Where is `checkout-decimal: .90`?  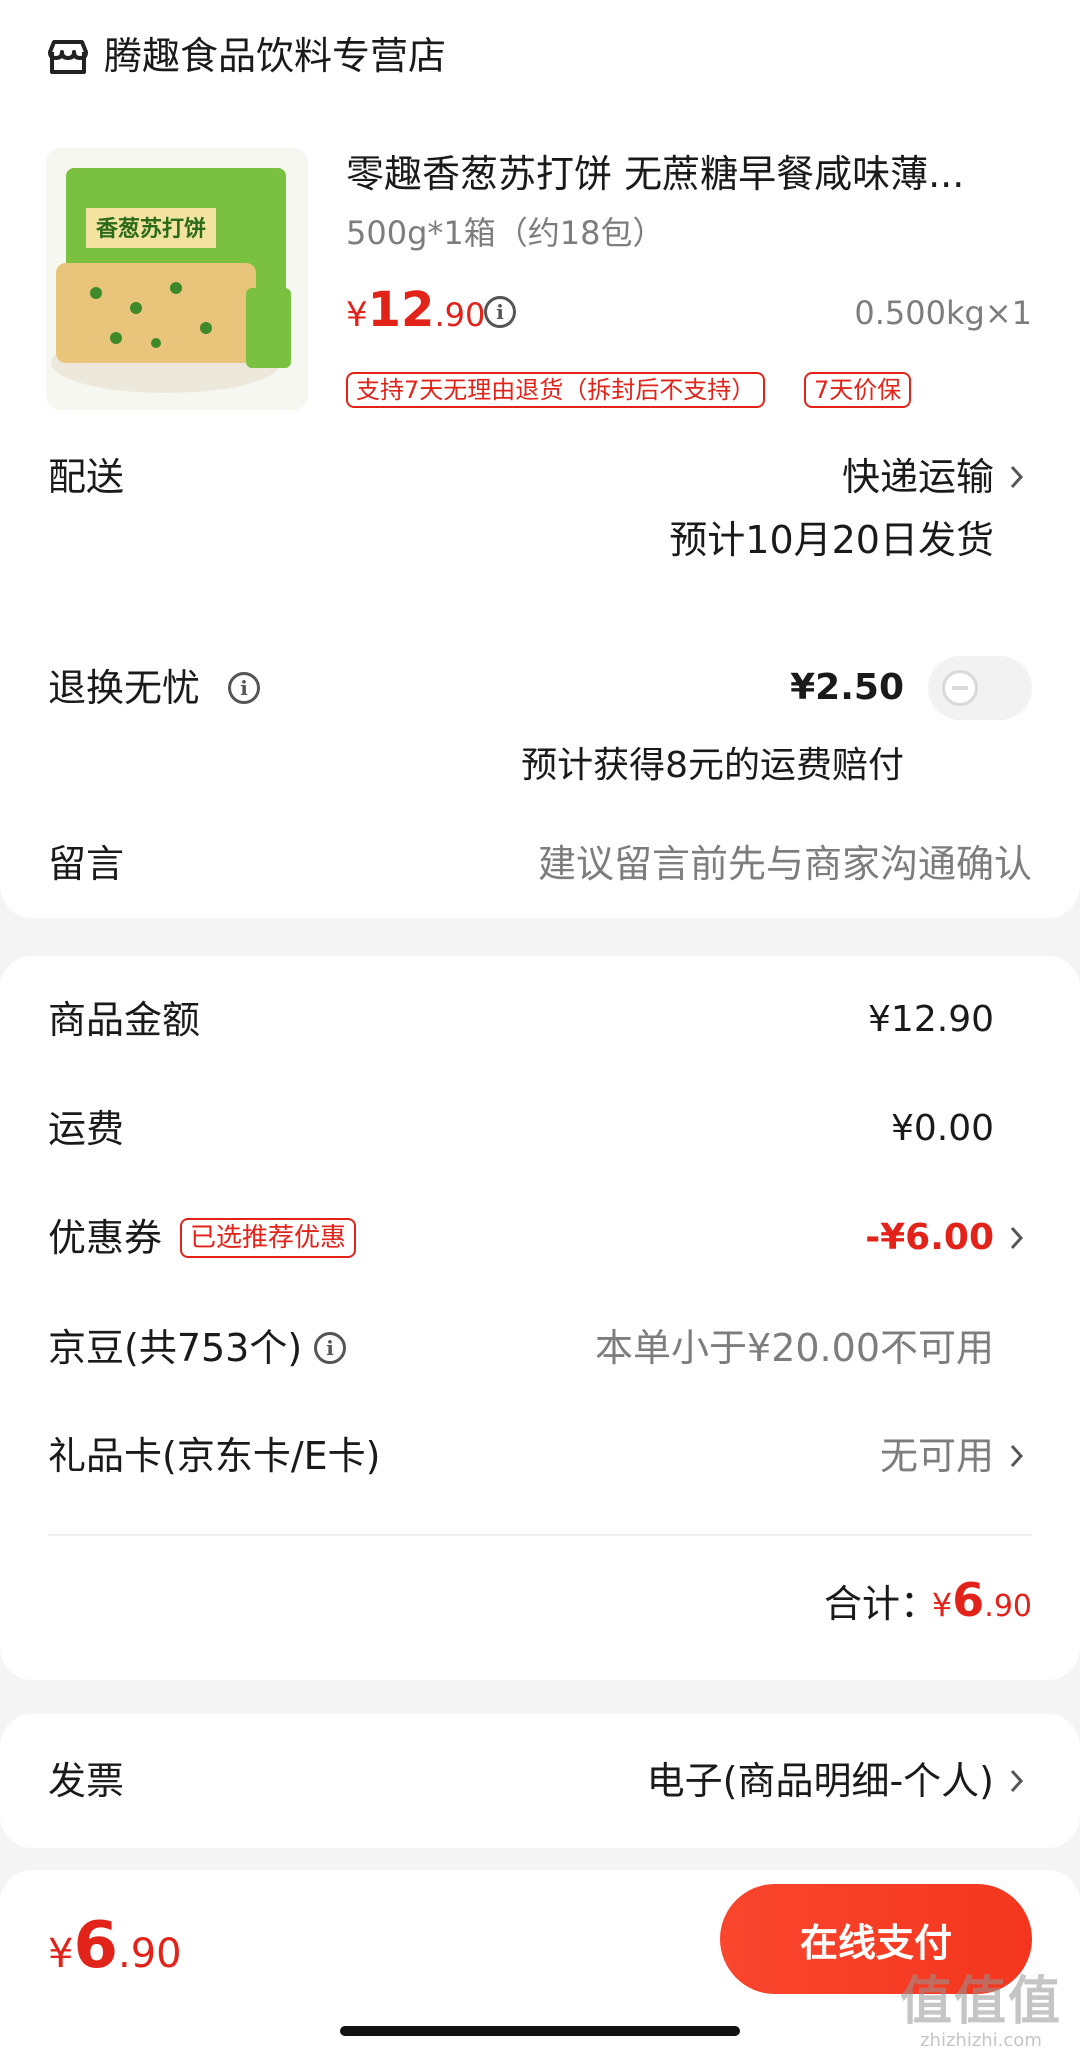 checkout-decimal: .90 is located at coordinates (149, 1954).